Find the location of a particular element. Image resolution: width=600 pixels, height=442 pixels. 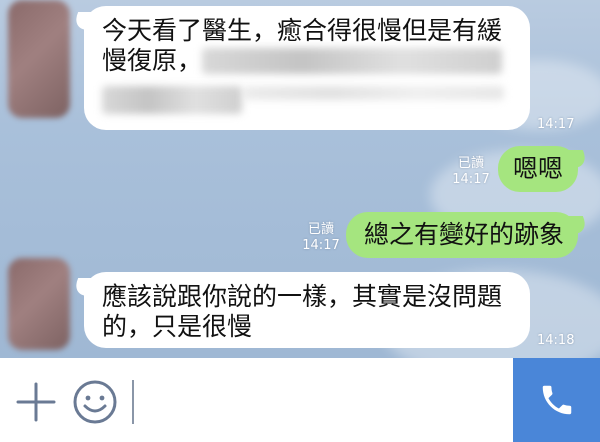

message-text-line: 應該說跟你說的一樣，其實是沒問題 is located at coordinates (302, 296).